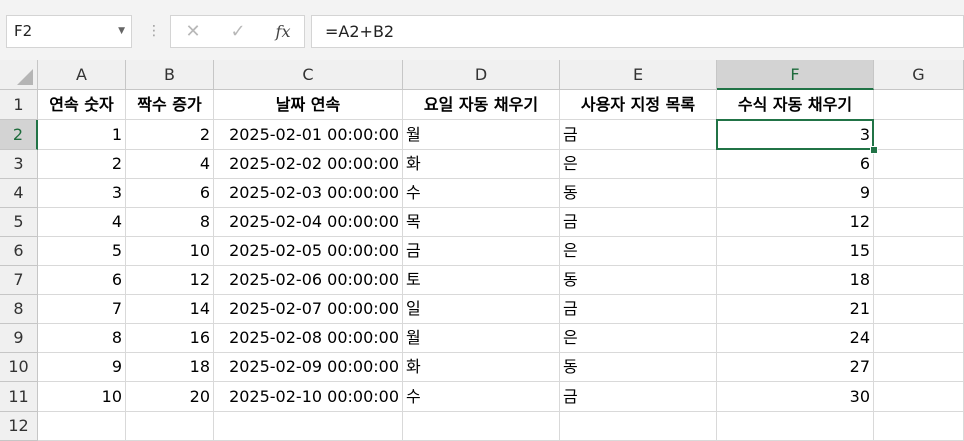 The width and height of the screenshot is (964, 441). What do you see at coordinates (638, 135) in the screenshot?
I see `cell-e2: 금` at bounding box center [638, 135].